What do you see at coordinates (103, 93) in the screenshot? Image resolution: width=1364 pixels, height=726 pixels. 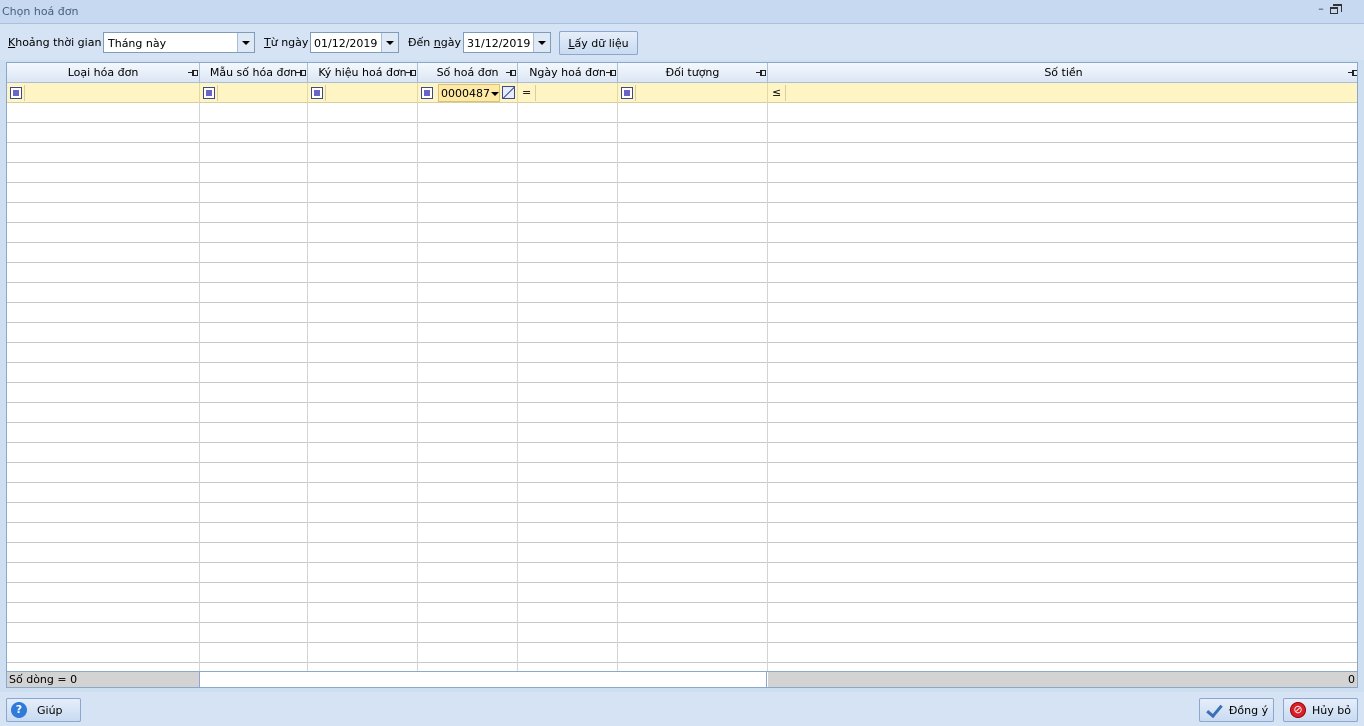 I see `filter-invoice-type` at bounding box center [103, 93].